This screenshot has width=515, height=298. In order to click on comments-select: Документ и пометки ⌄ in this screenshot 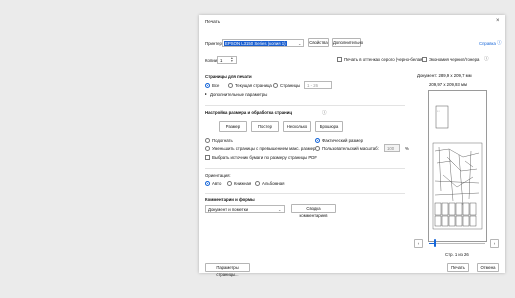, I will do `click(245, 209)`.